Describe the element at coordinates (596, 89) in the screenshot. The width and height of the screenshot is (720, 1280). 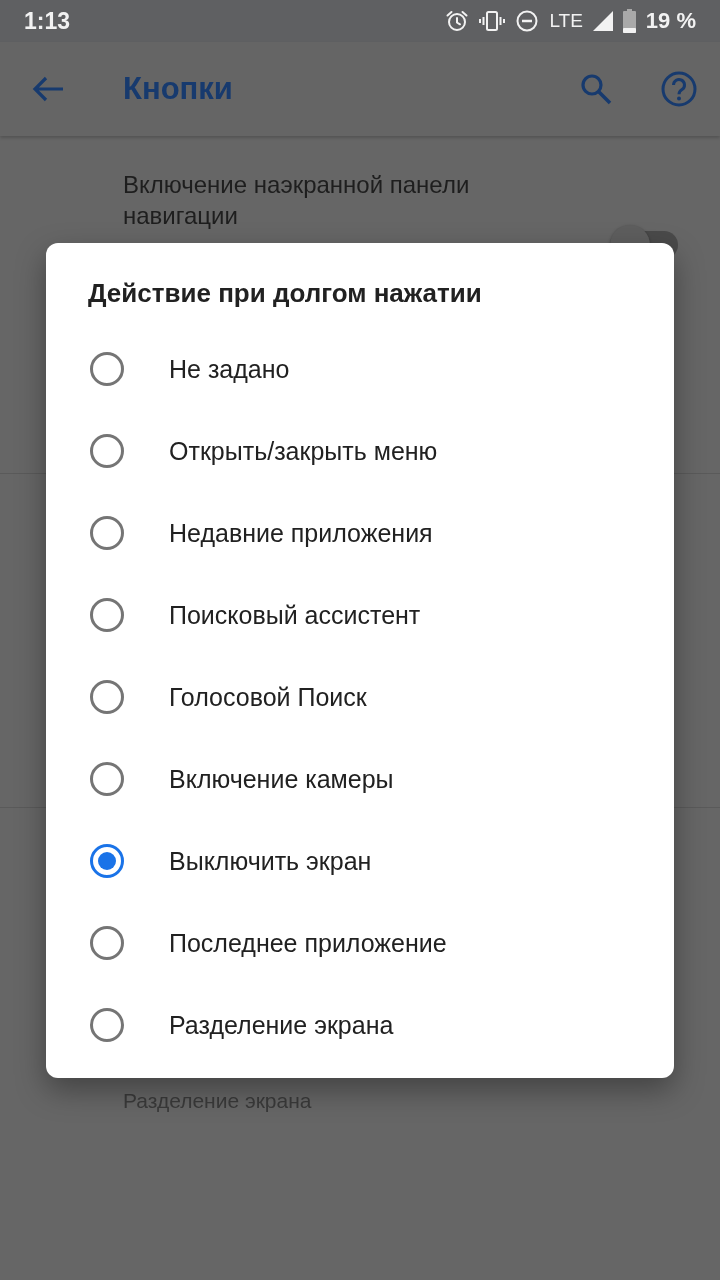
I see `search-icon` at that location.